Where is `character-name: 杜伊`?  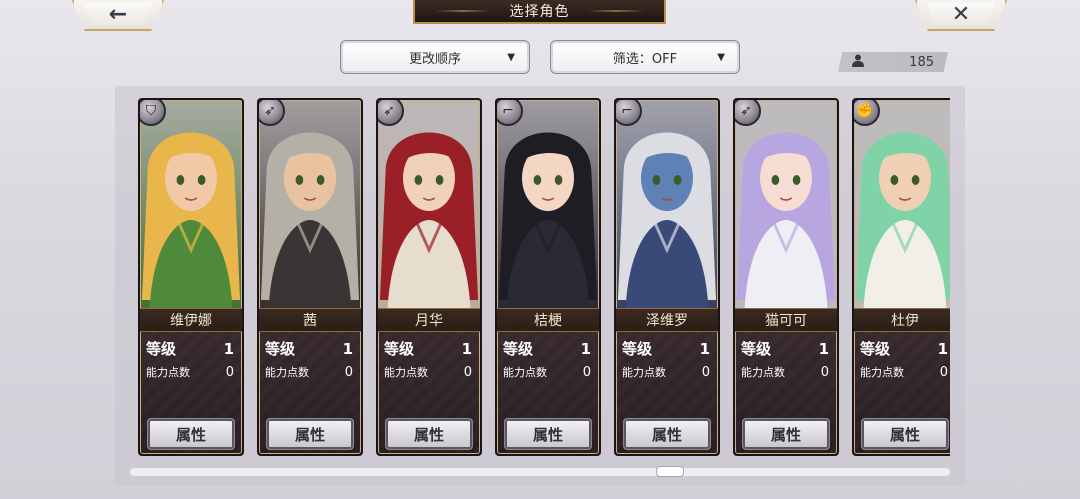 character-name: 杜伊 is located at coordinates (902, 320).